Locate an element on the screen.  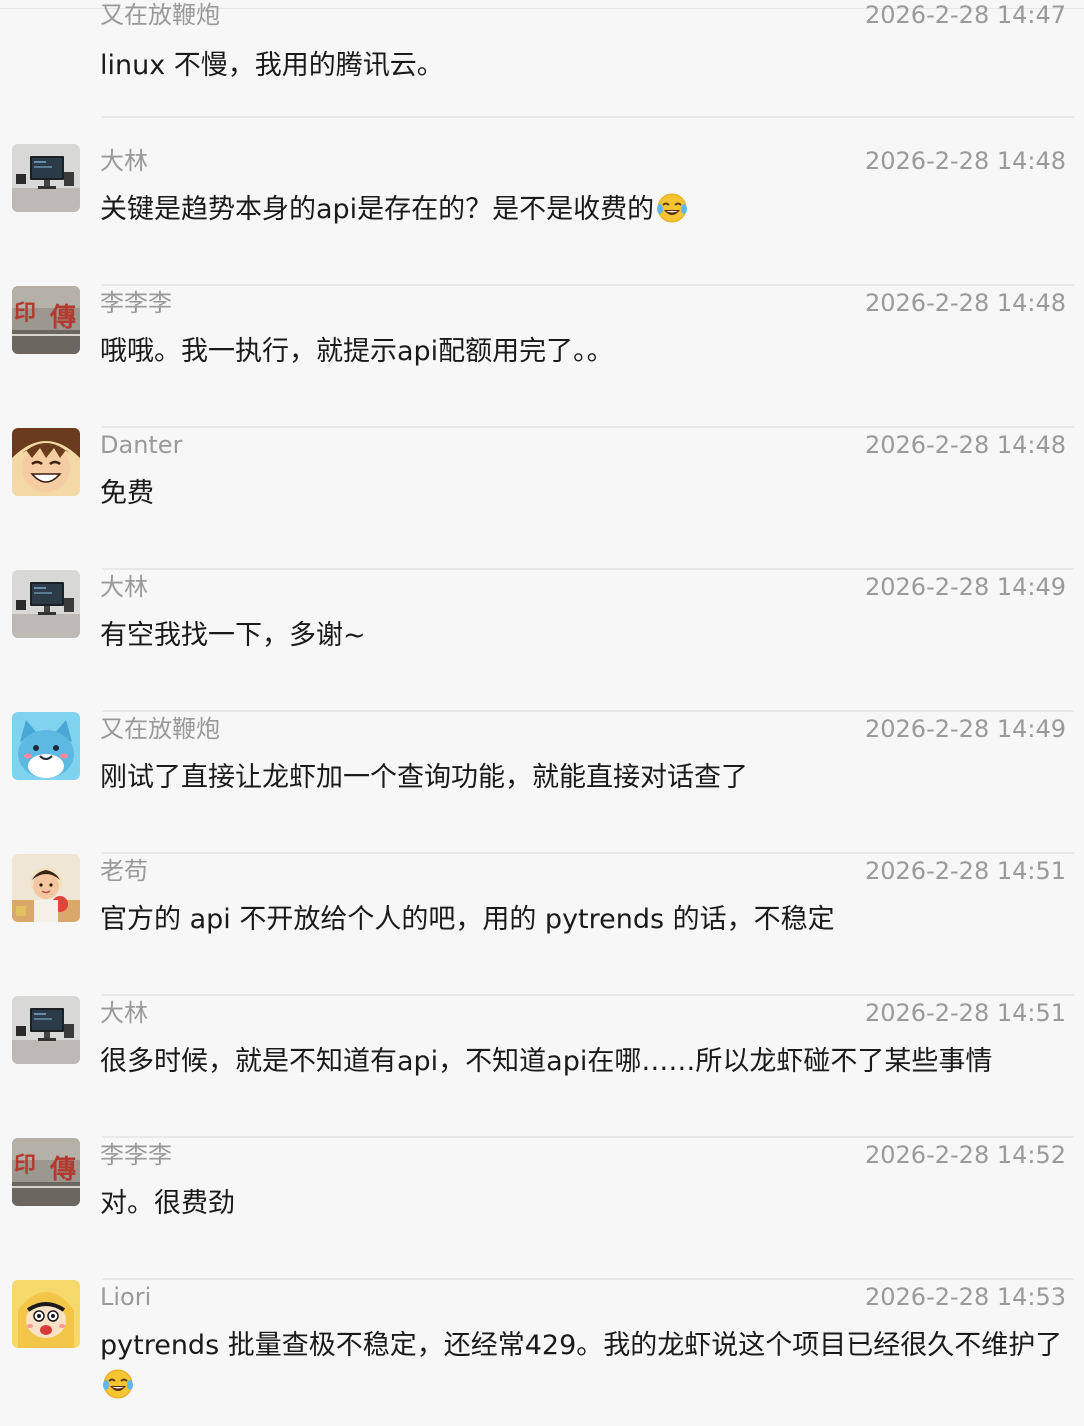
message-text: 关键是趋势本身的api是存在的？是不是收费的 is located at coordinates (582, 210).